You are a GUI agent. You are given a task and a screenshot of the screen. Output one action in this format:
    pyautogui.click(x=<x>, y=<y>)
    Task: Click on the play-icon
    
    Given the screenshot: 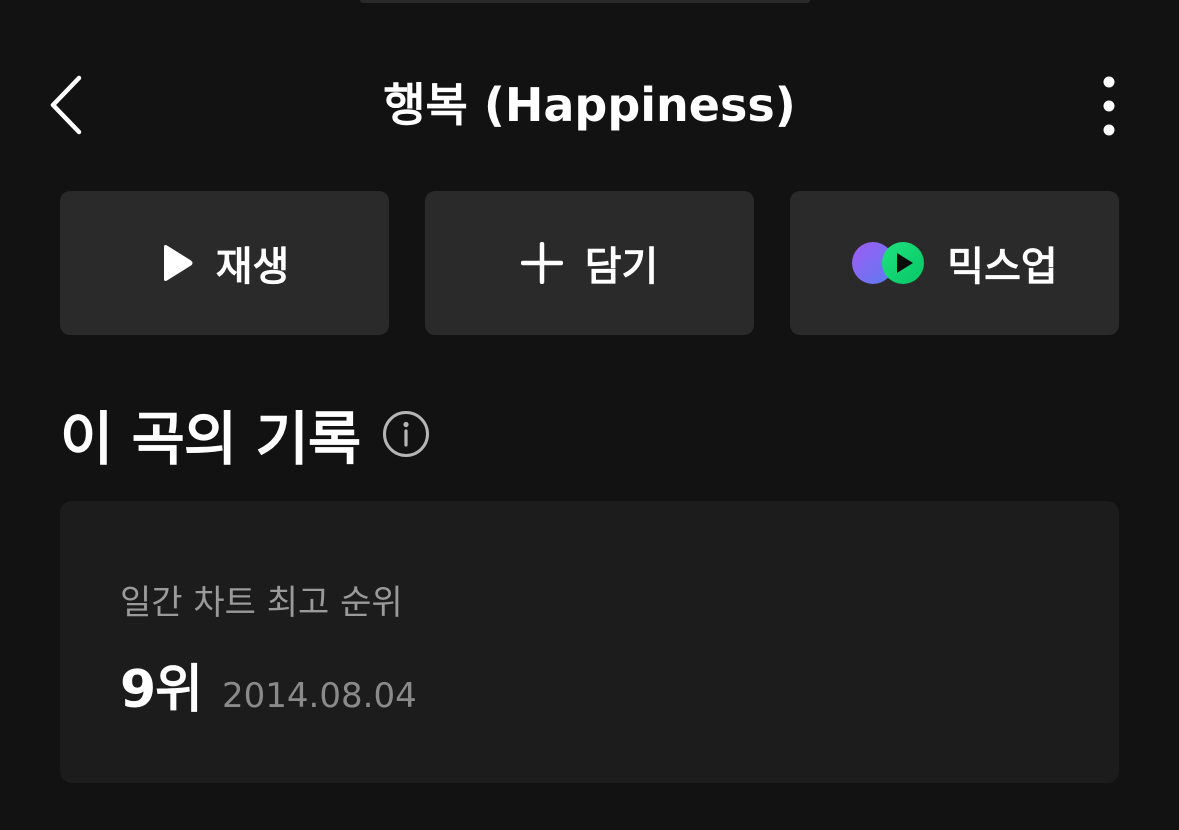 What is the action you would take?
    pyautogui.click(x=178, y=263)
    